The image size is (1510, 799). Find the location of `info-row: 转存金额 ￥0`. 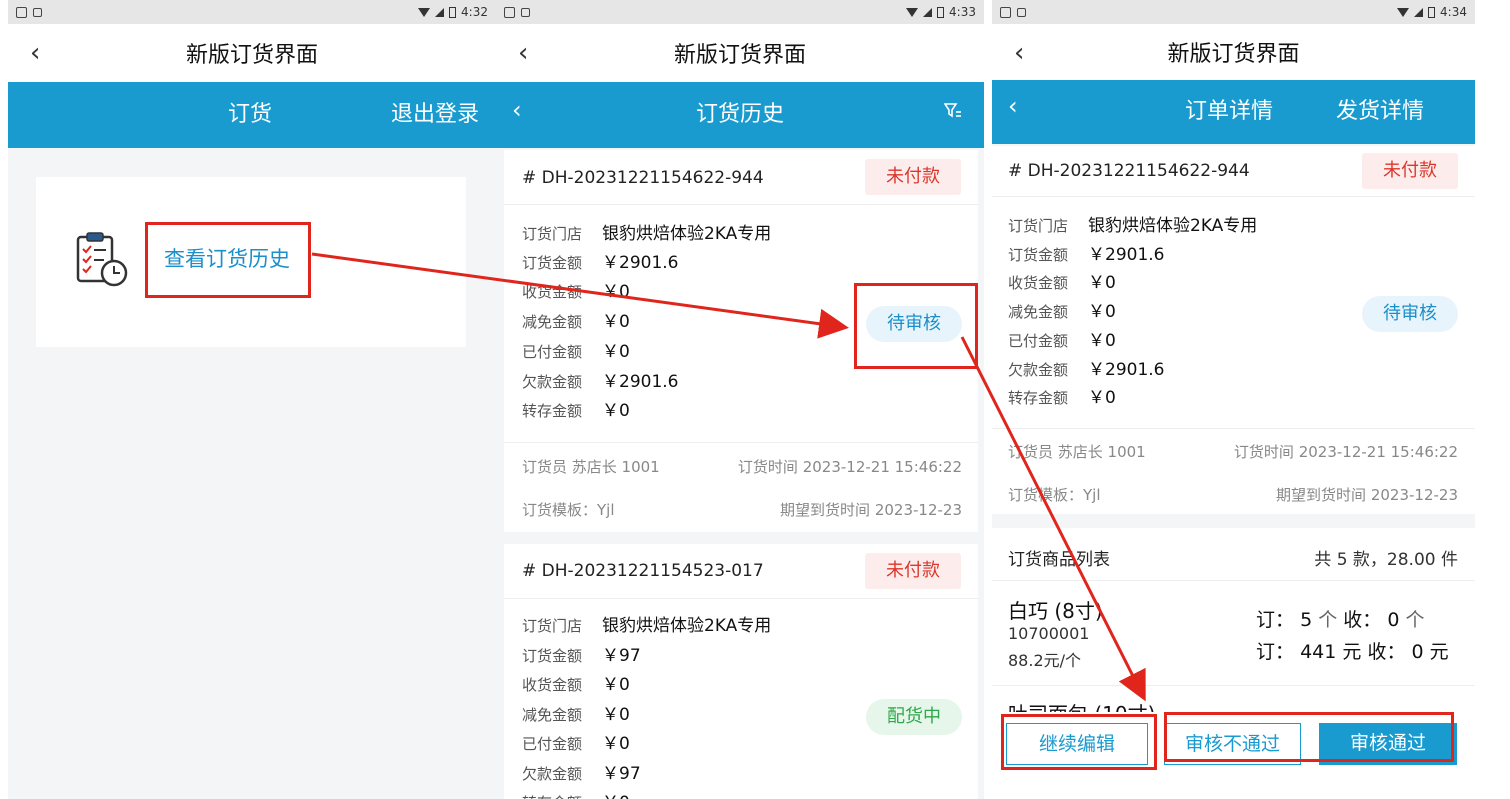

info-row: 转存金额 ￥0 is located at coordinates (1062, 398).